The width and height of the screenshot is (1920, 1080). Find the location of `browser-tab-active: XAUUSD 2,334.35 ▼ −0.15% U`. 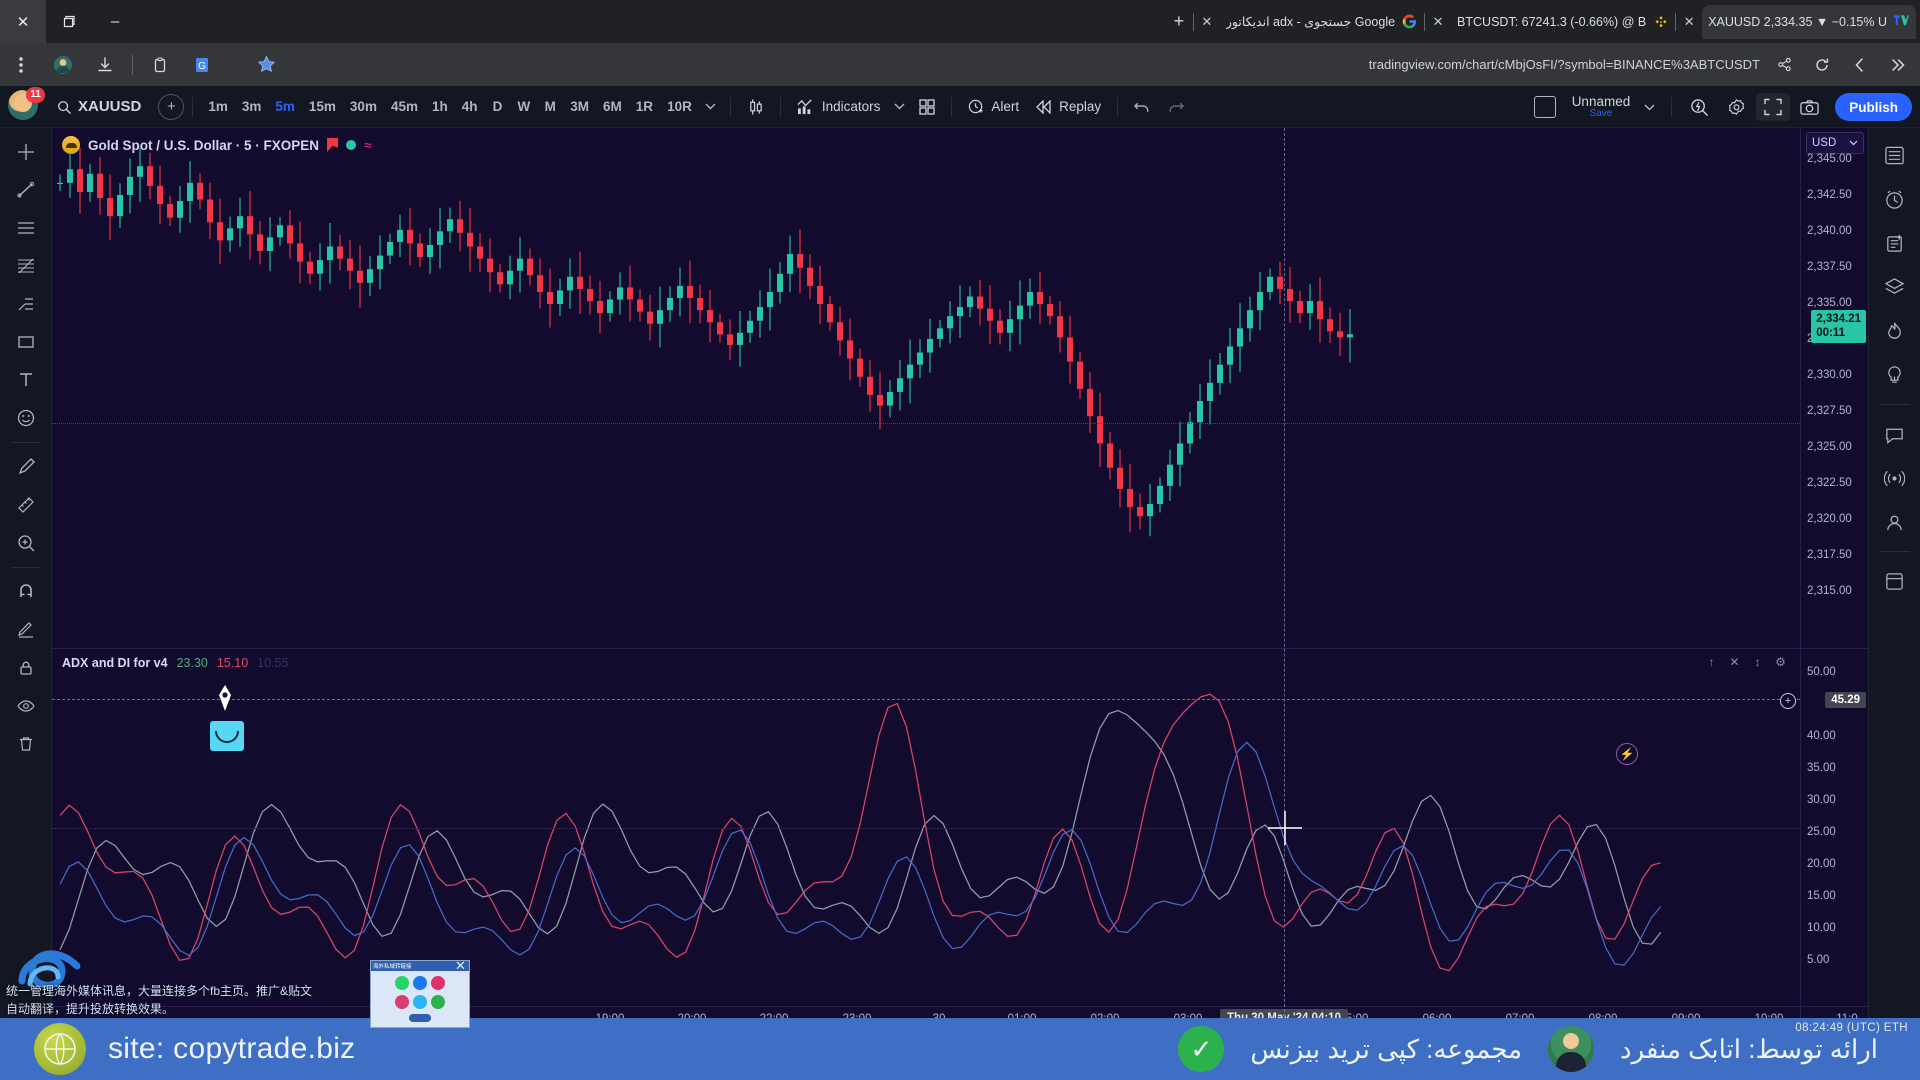

browser-tab-active: XAUUSD 2,334.35 ▼ −0.15% U is located at coordinates (1809, 21).